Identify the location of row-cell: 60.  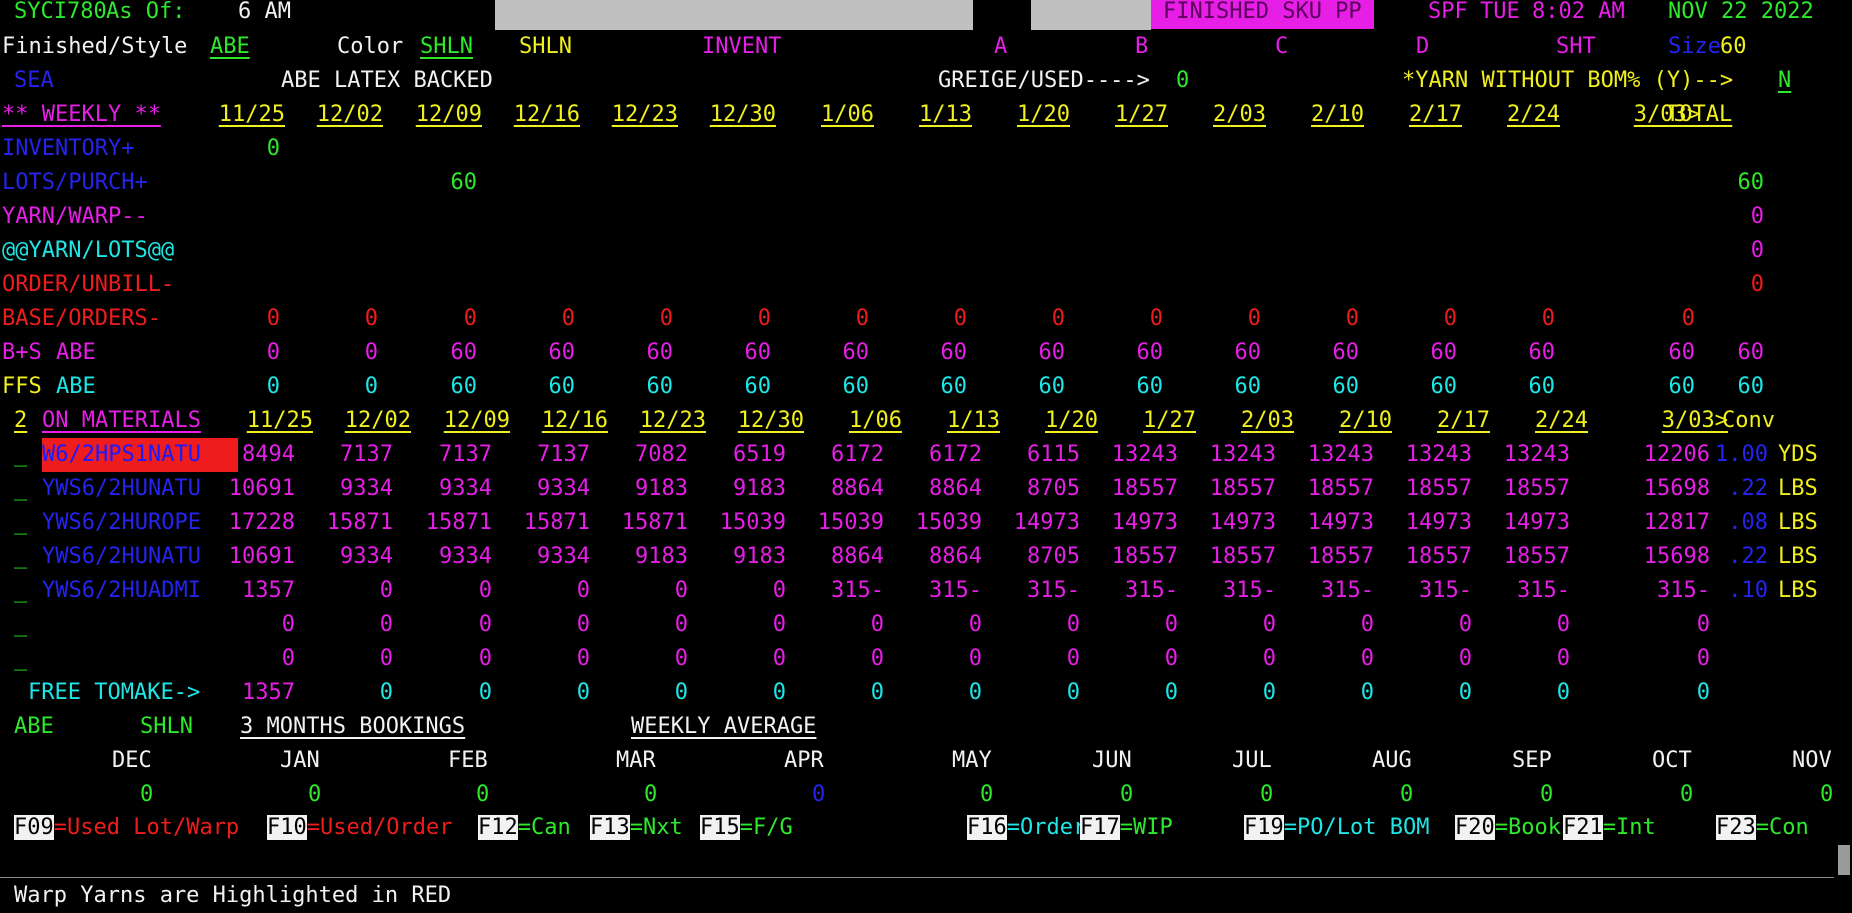
(464, 182).